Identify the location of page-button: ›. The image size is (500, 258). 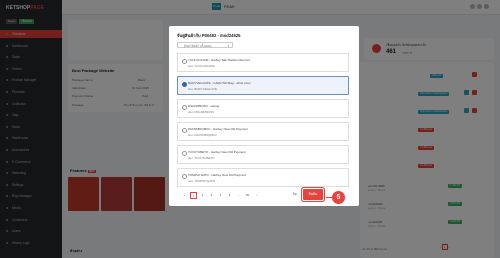
(256, 195).